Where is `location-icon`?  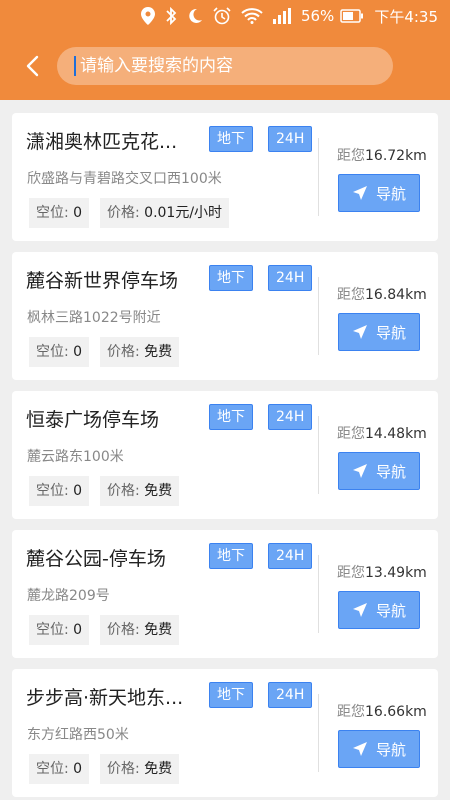 location-icon is located at coordinates (147, 16).